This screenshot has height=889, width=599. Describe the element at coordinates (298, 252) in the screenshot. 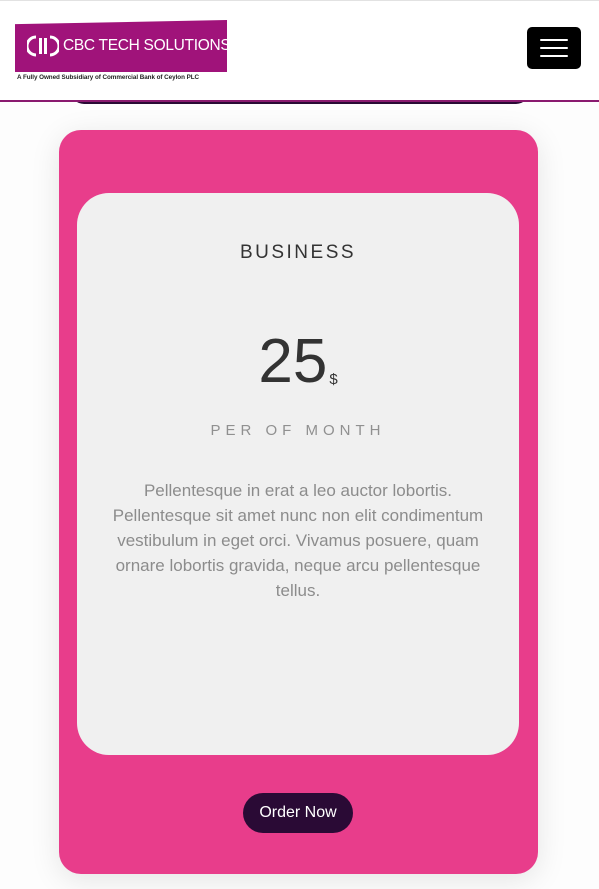

I see `plan-name: BUSINESS` at that location.